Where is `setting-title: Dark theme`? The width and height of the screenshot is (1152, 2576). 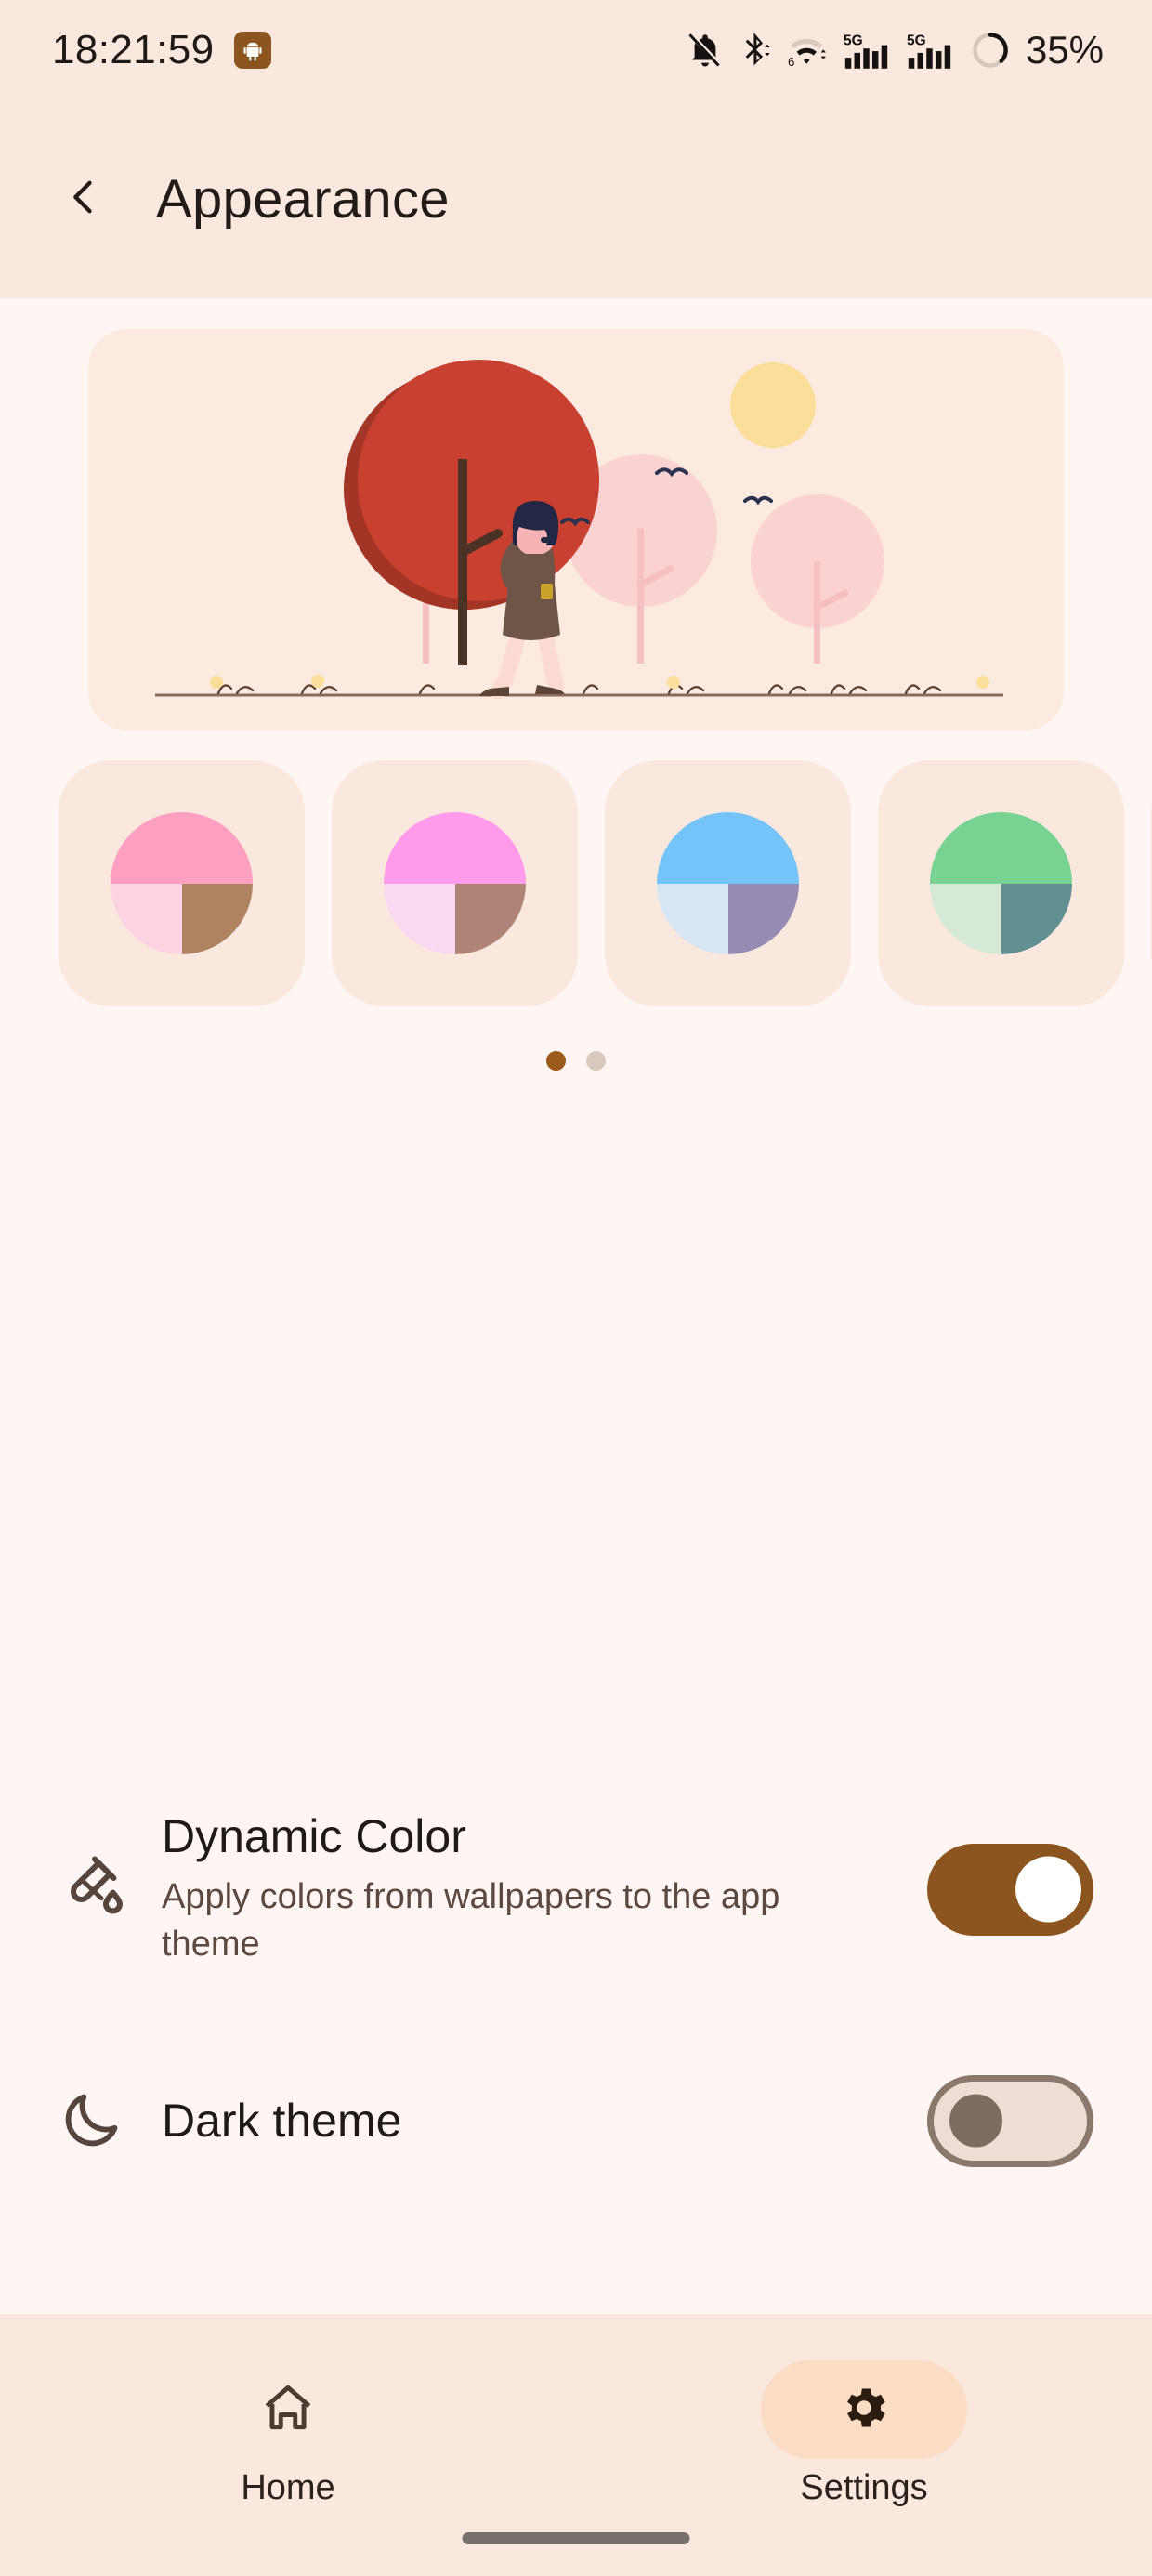 setting-title: Dark theme is located at coordinates (282, 2121).